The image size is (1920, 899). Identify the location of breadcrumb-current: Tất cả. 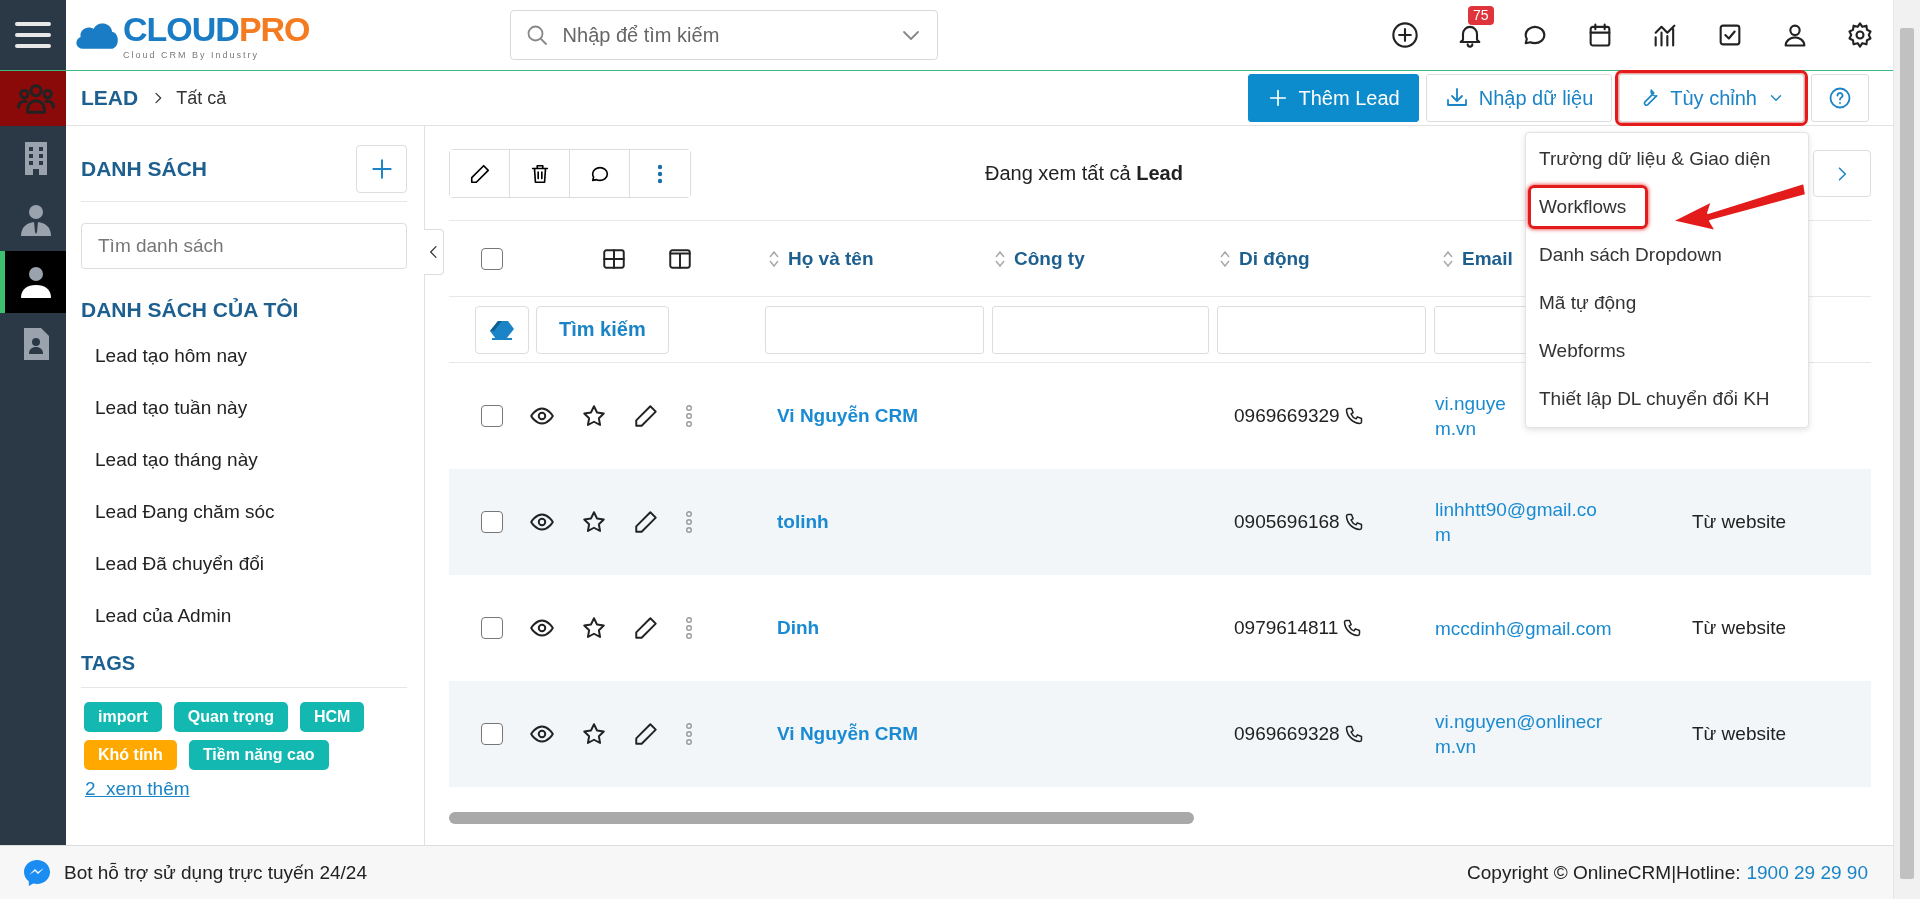
(201, 98).